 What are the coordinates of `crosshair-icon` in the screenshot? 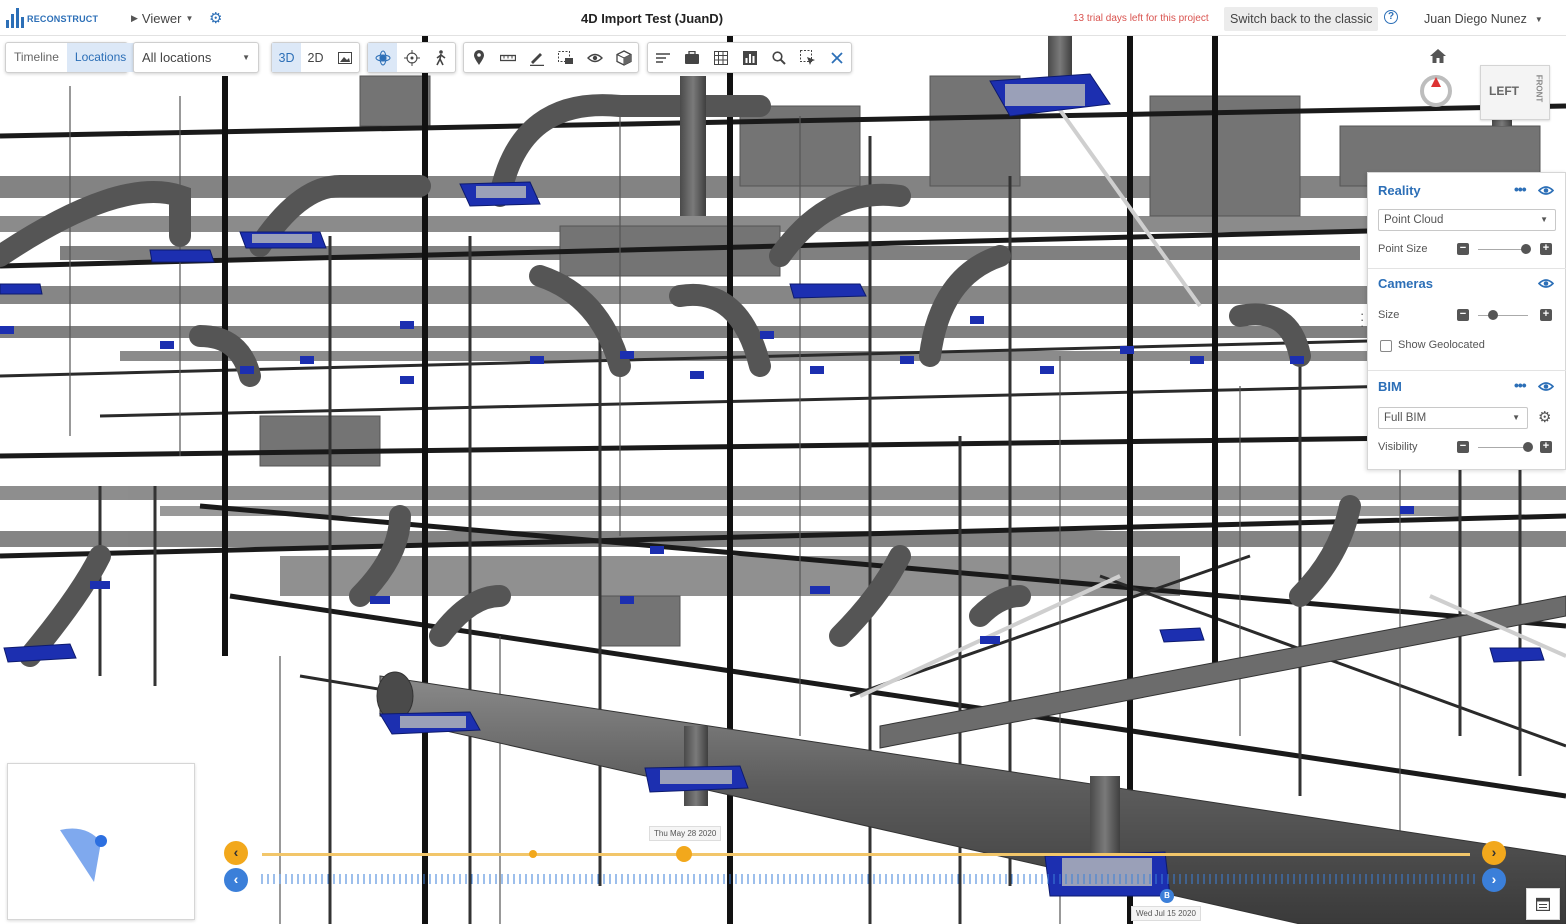 It's located at (411, 57).